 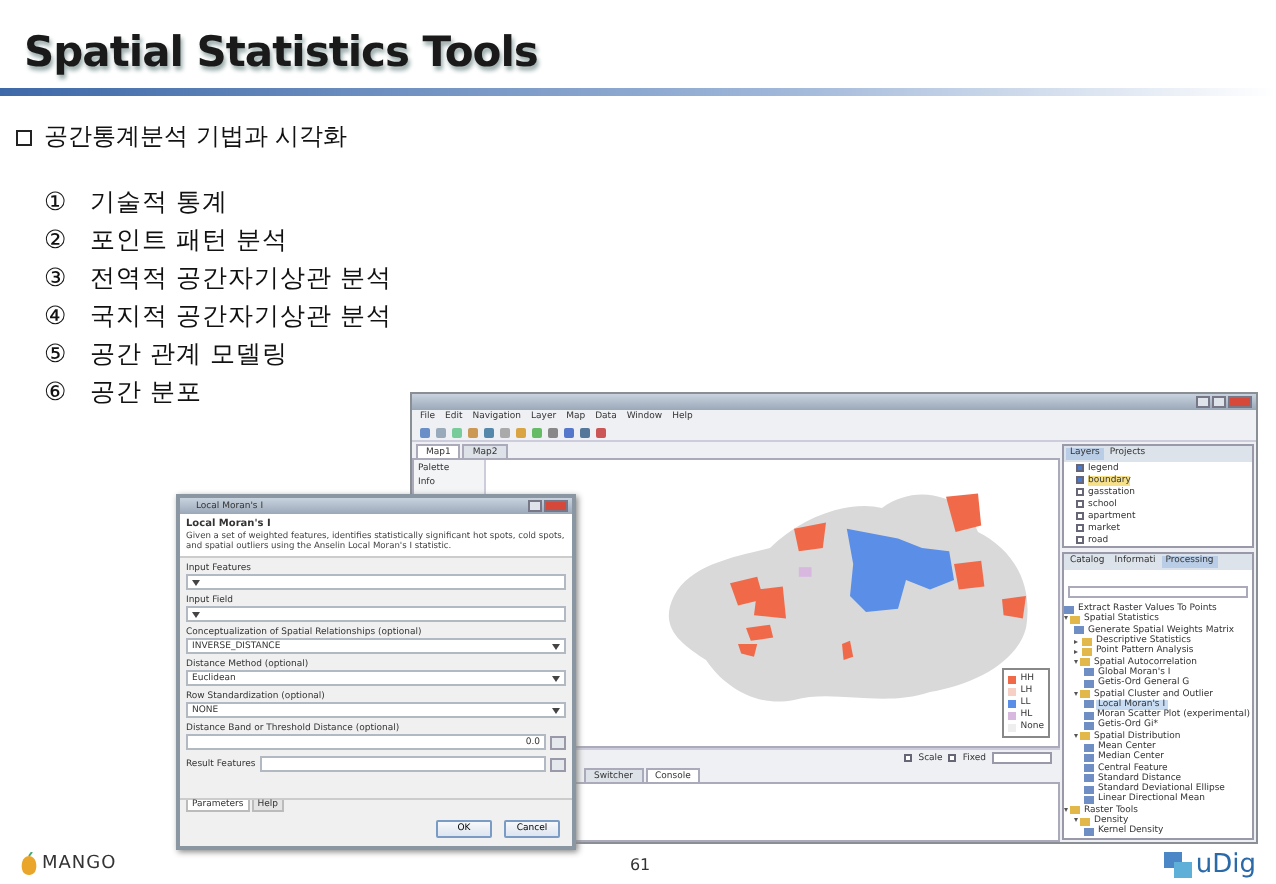 What do you see at coordinates (159, 202) in the screenshot?
I see `list-item: 기술적 통계` at bounding box center [159, 202].